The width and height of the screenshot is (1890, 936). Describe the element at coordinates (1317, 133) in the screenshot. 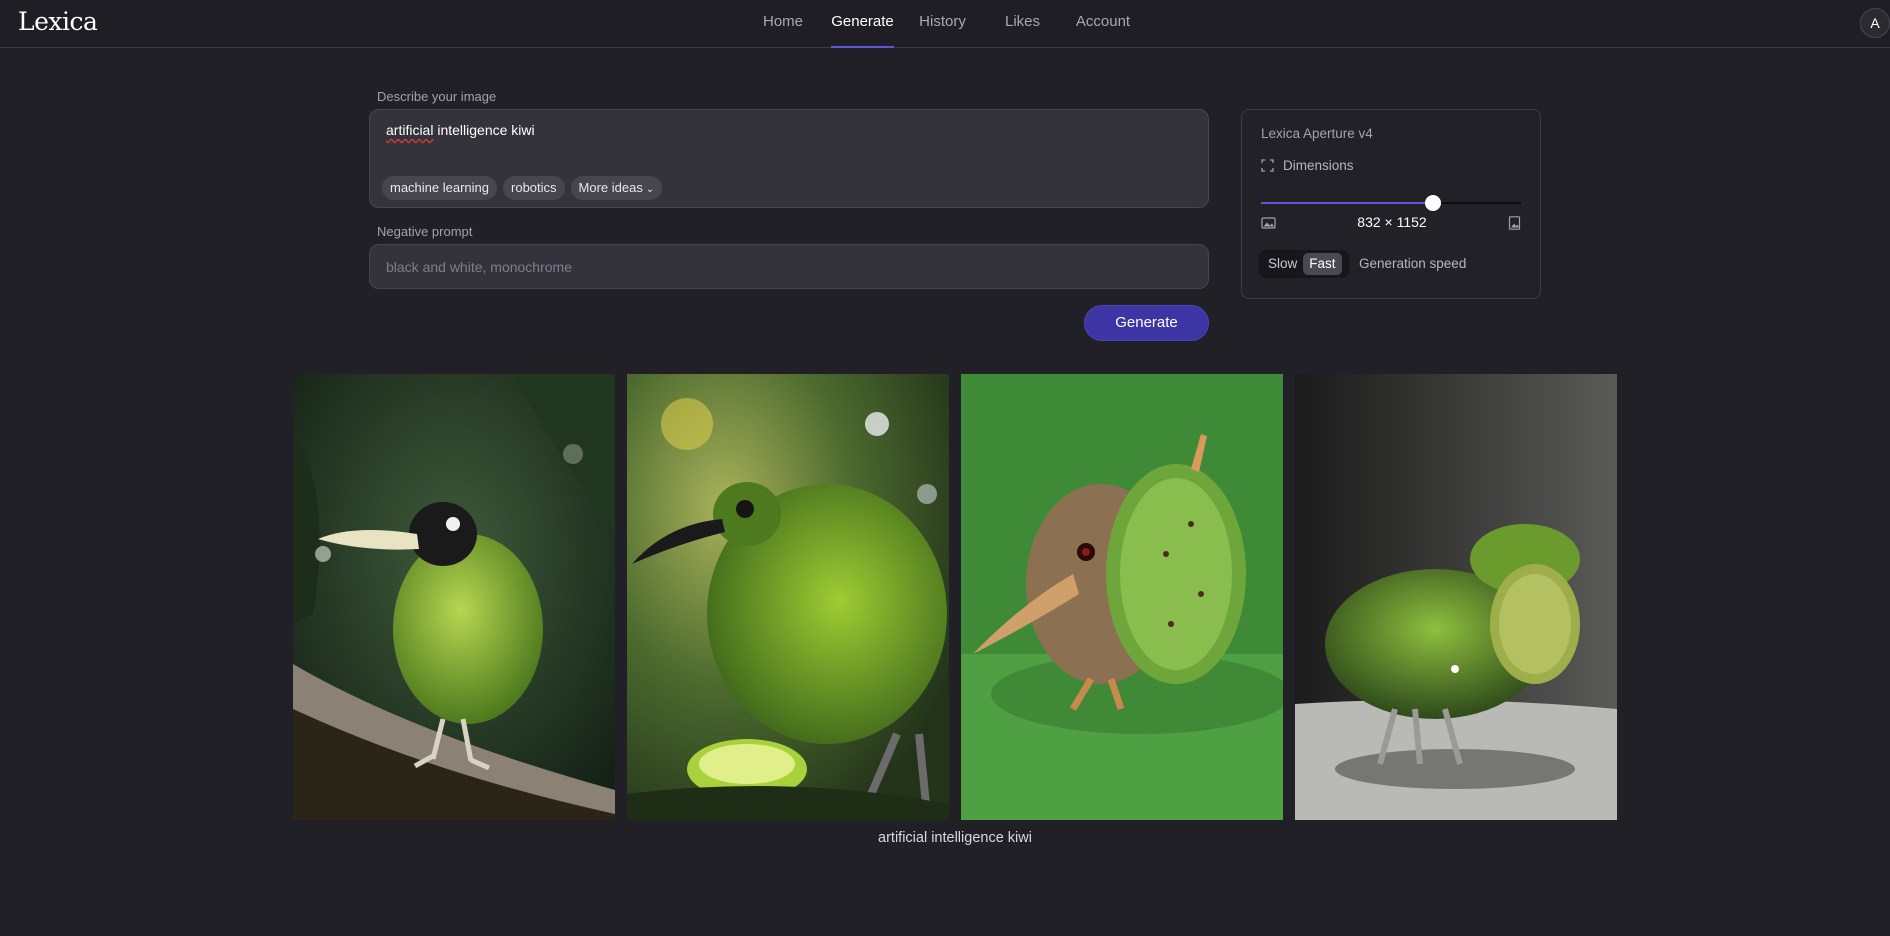

I see `model-name: Lexica Aperture v4` at that location.